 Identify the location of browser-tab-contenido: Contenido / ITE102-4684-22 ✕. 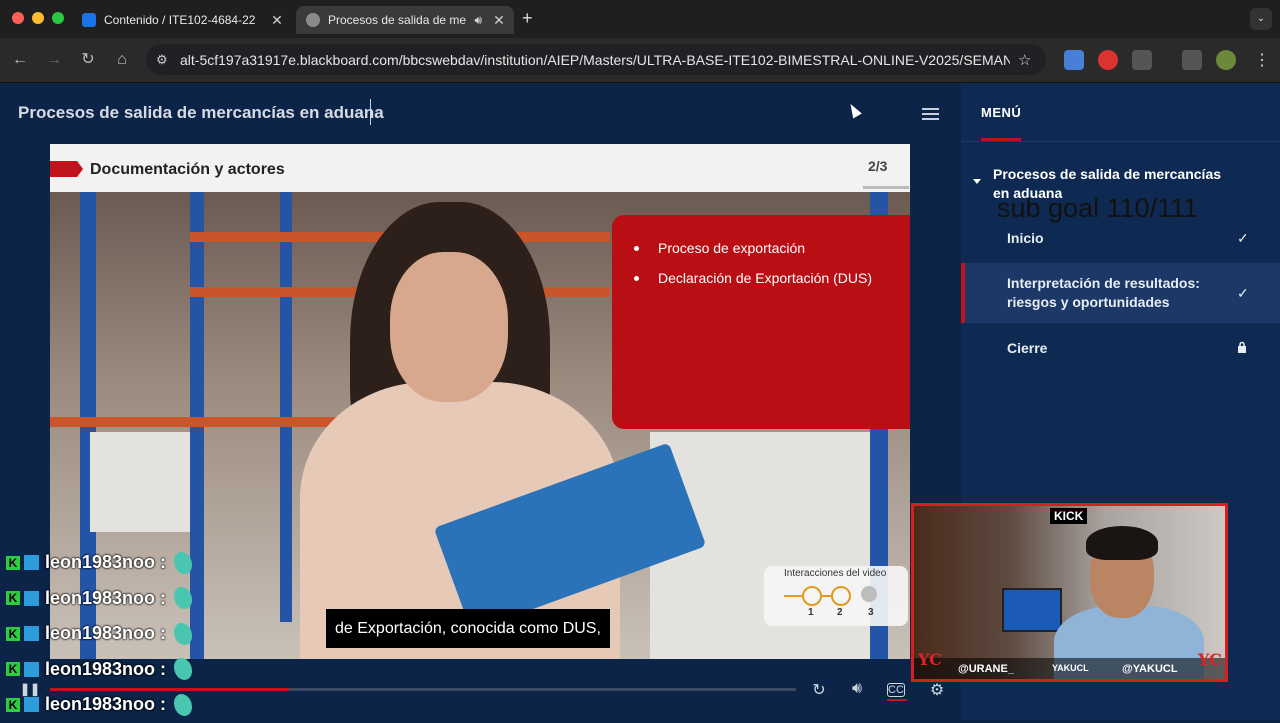
(182, 20).